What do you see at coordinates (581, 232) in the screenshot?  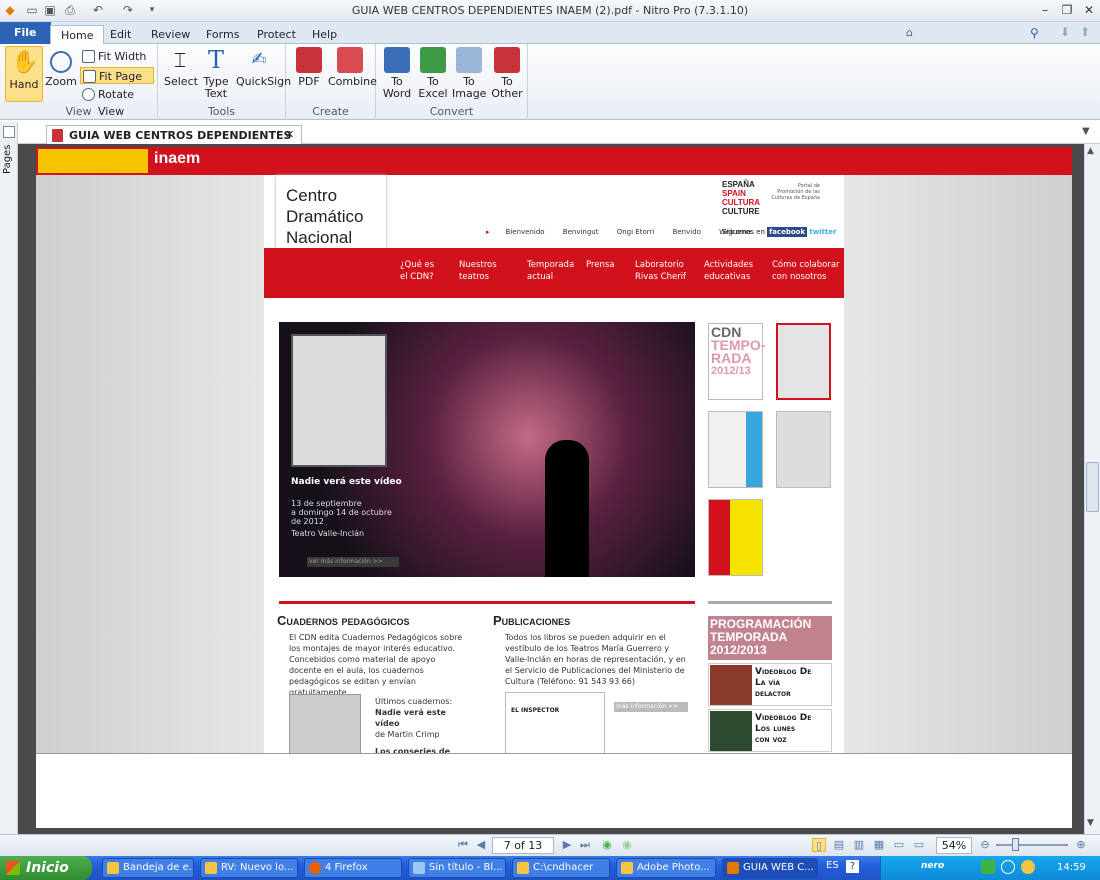 I see `lang-benvingut: Benvingut` at bounding box center [581, 232].